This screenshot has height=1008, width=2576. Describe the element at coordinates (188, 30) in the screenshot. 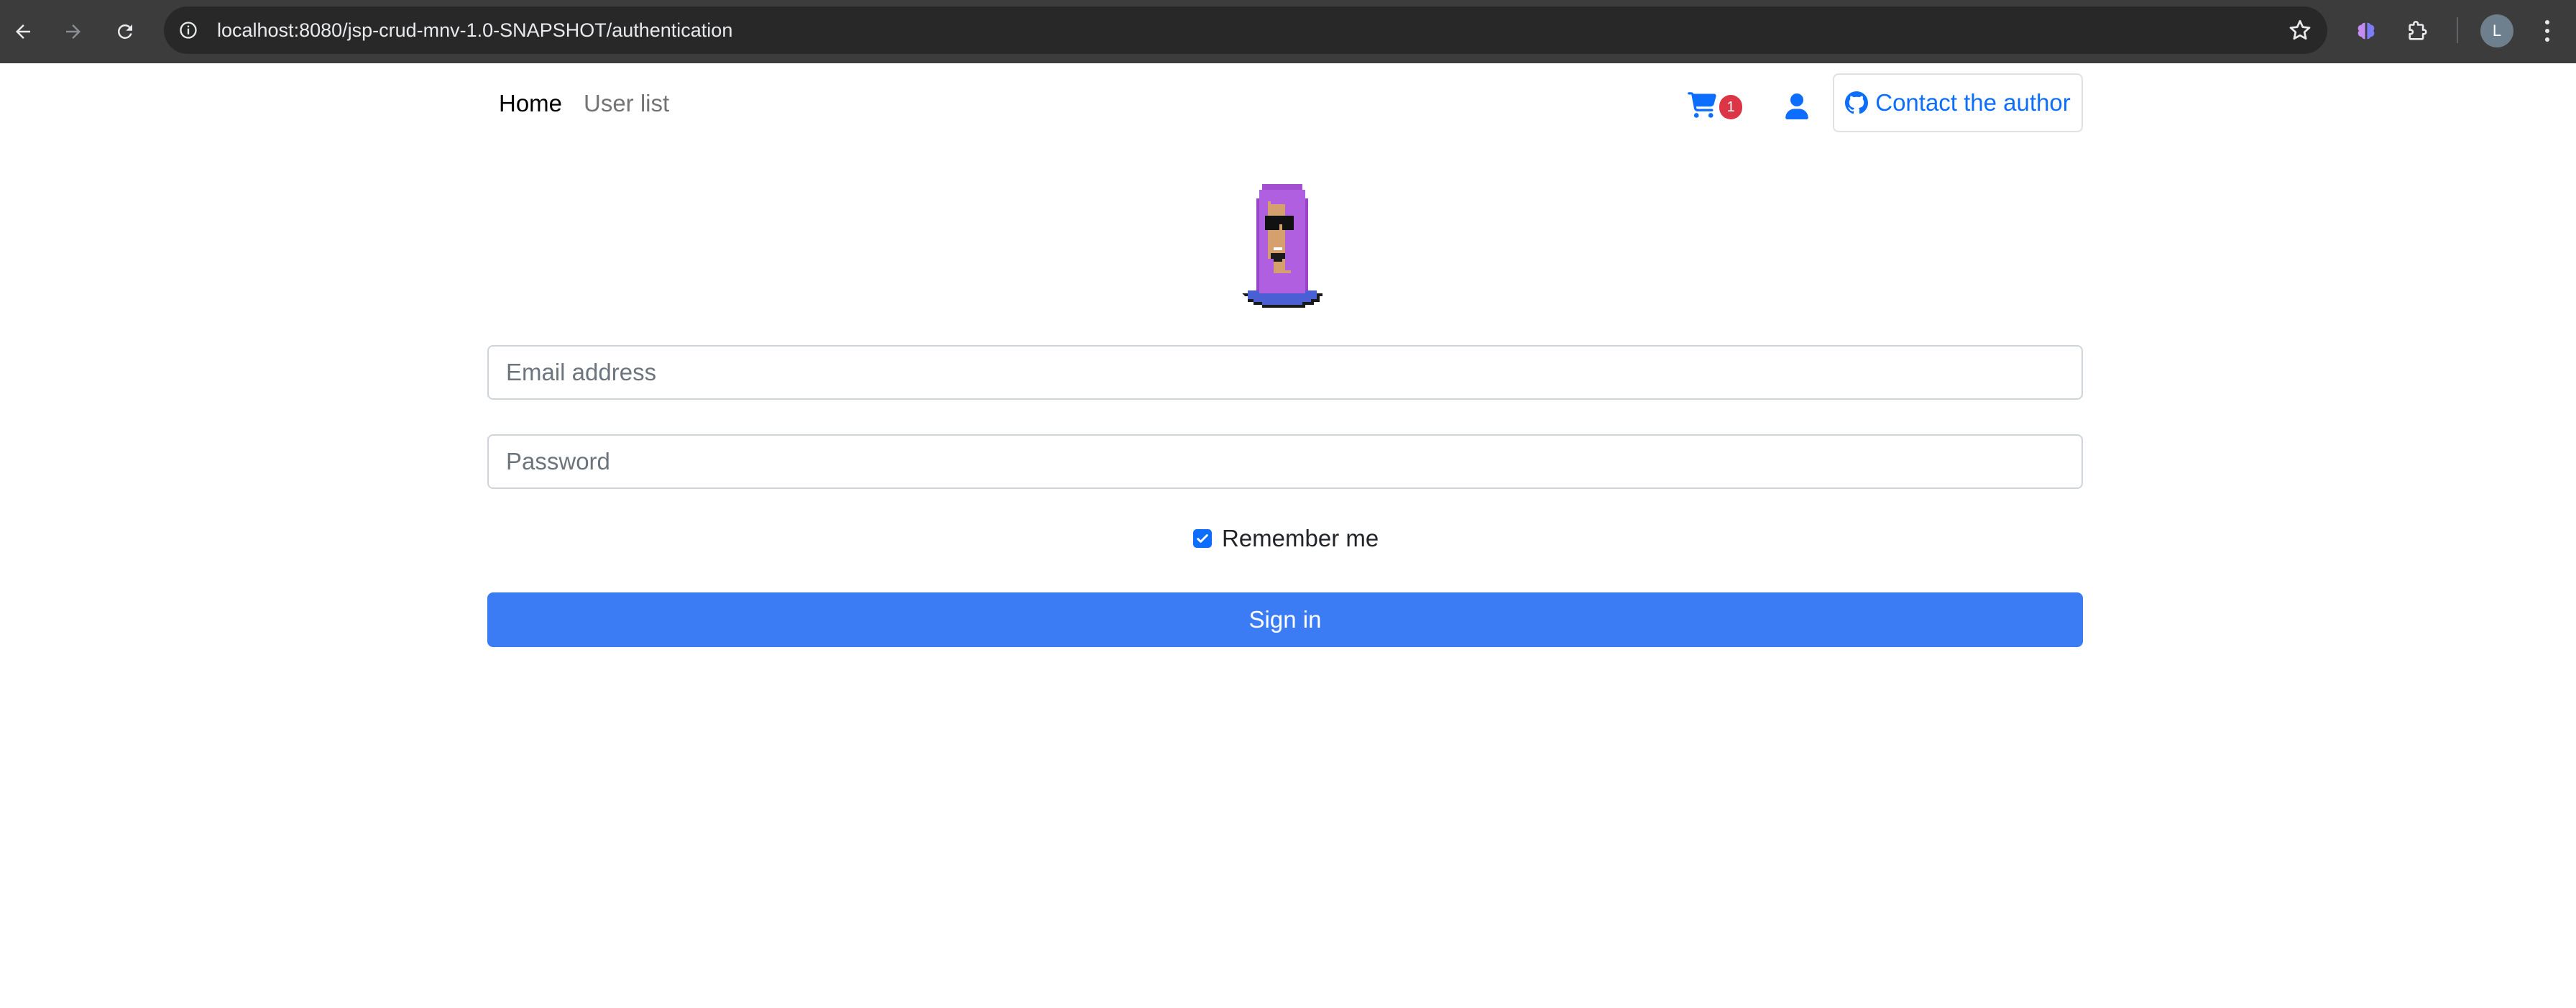

I see `info-icon` at that location.